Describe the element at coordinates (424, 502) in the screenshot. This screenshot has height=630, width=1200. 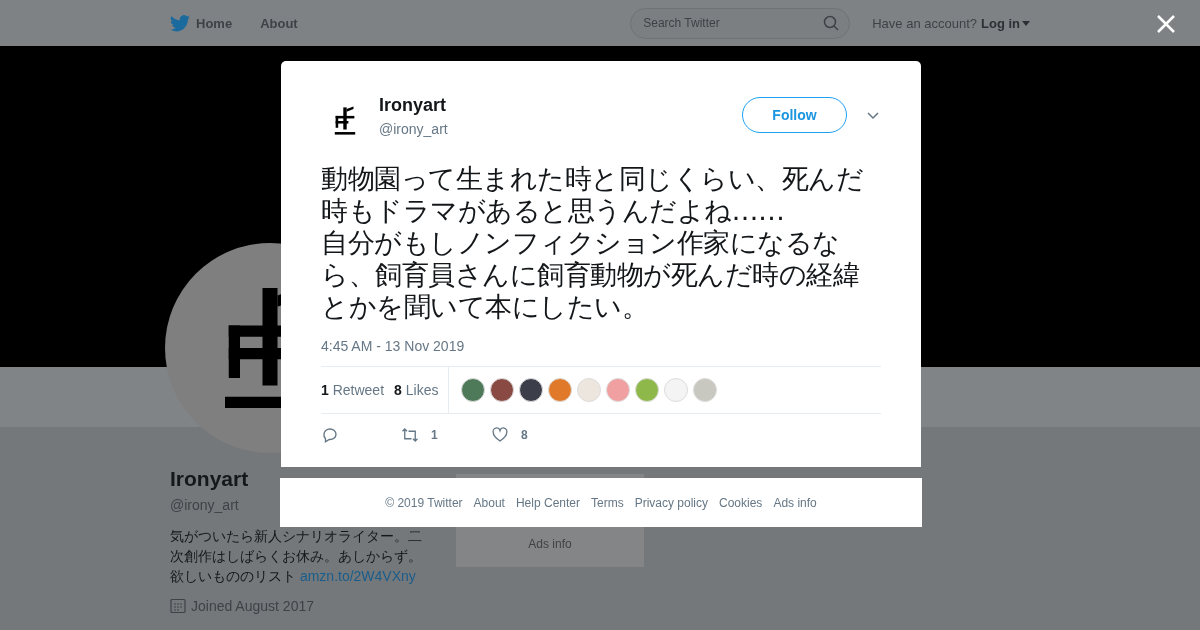
I see `footer-link: © 2019 Twitter` at that location.